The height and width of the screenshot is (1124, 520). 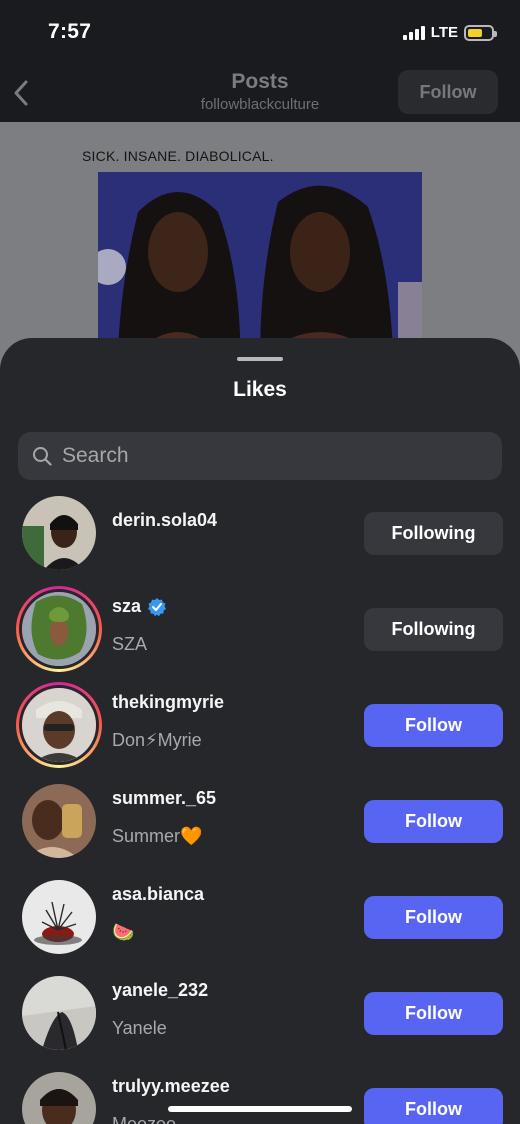 What do you see at coordinates (130, 644) in the screenshot?
I see `full-name: SZA` at bounding box center [130, 644].